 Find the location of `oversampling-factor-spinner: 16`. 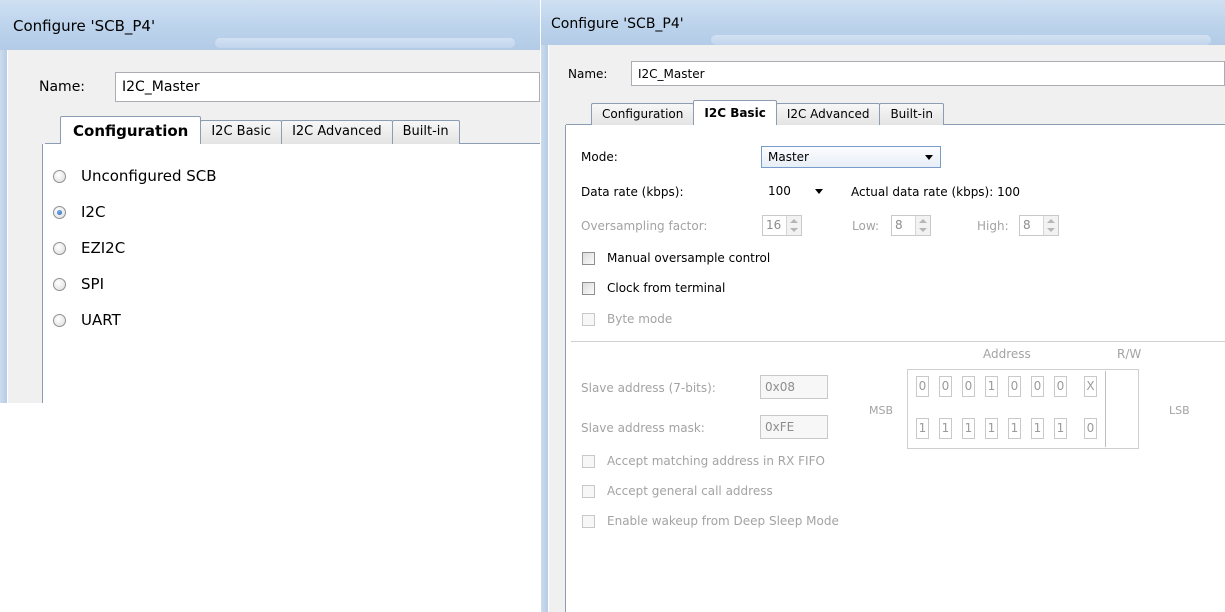

oversampling-factor-spinner: 16 is located at coordinates (782, 225).